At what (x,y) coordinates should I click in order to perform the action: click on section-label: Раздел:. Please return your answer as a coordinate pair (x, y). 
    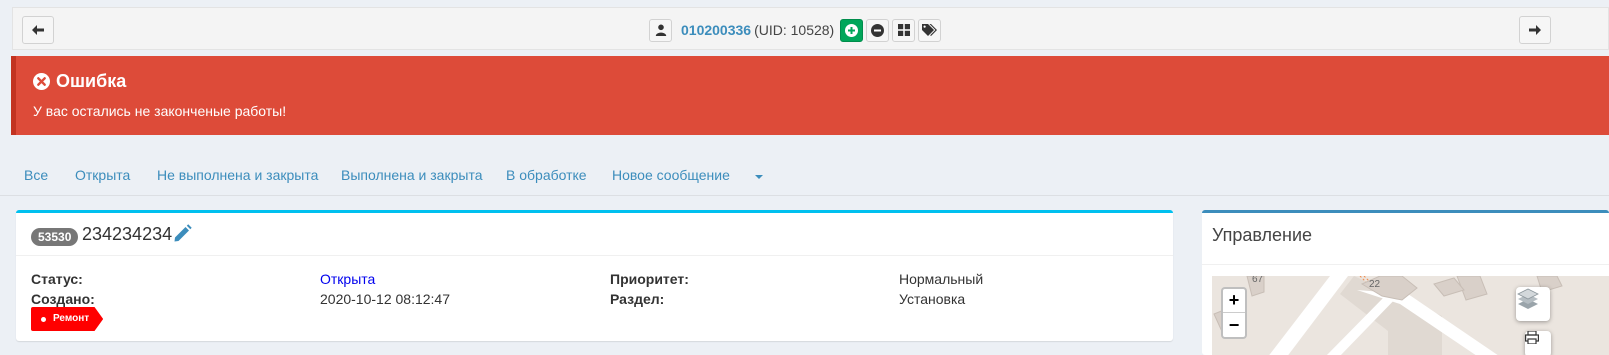
    Looking at the image, I should click on (637, 299).